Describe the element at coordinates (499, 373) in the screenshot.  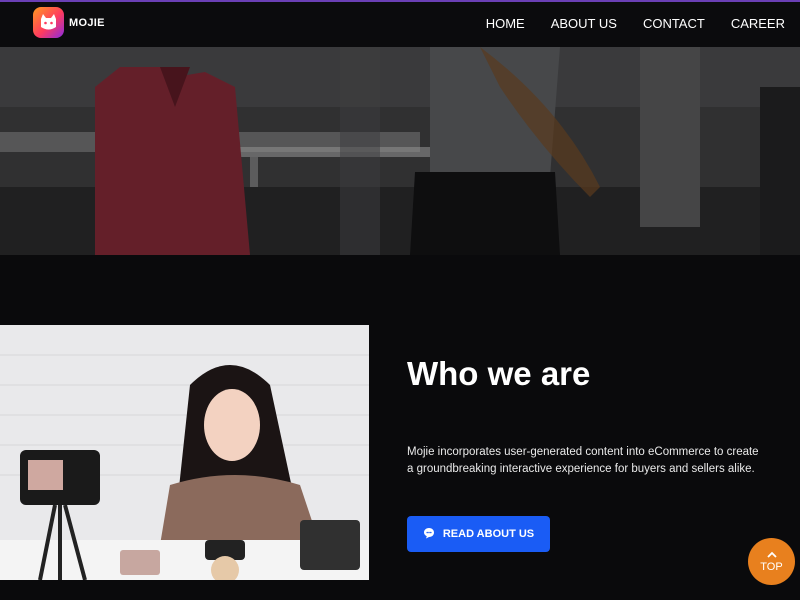
I see `section-title: Who we are` at that location.